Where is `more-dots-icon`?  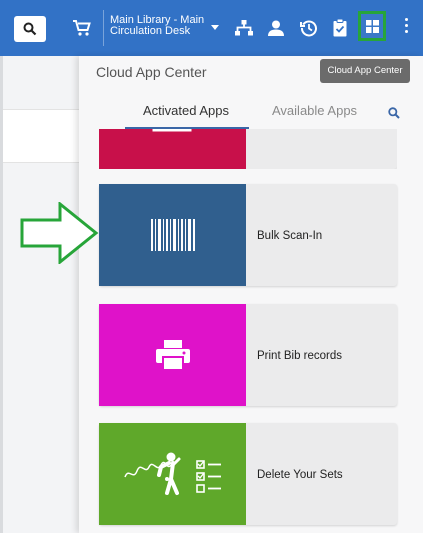
more-dots-icon is located at coordinates (406, 19).